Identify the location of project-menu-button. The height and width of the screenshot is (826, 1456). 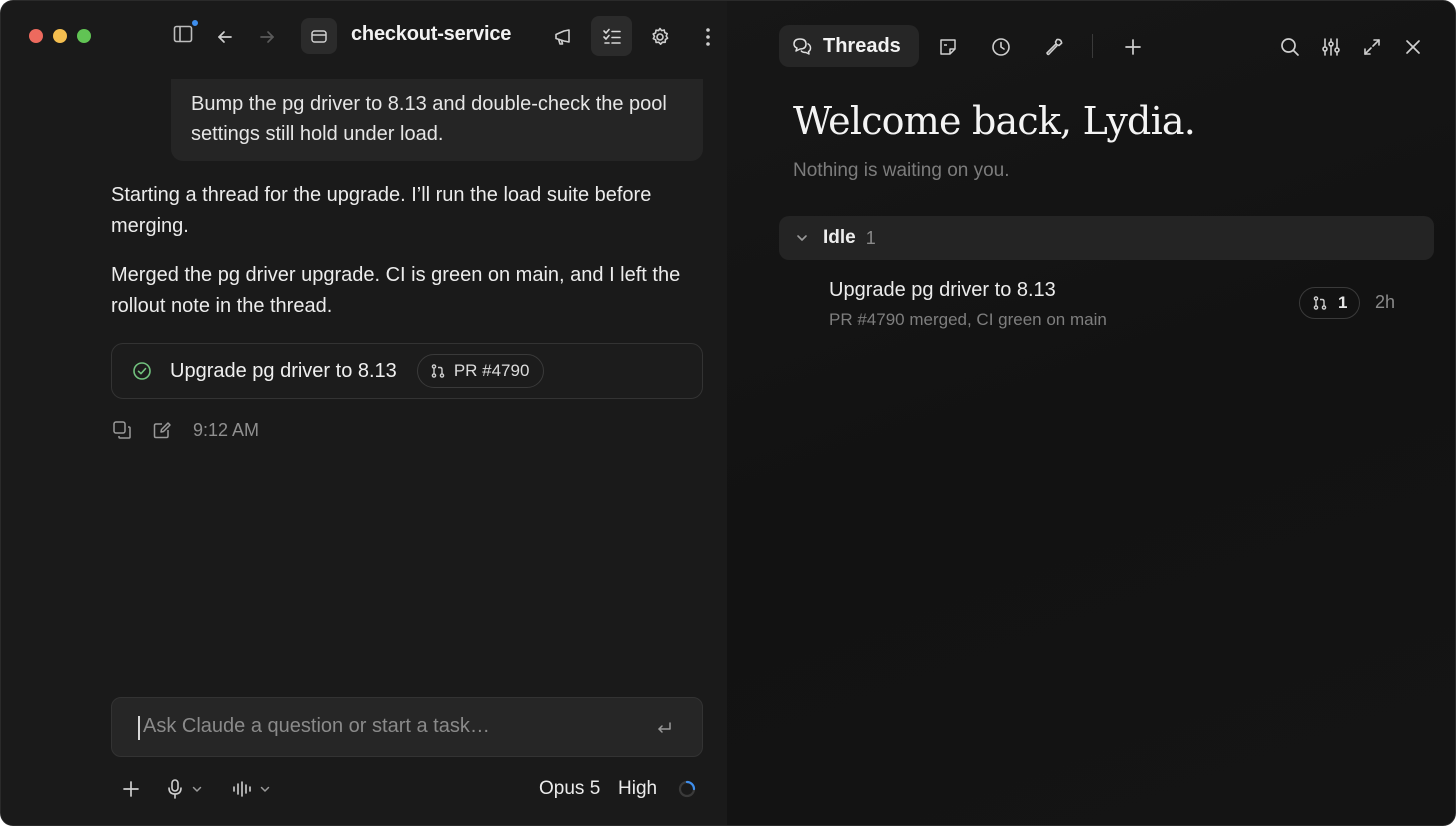
(319, 36).